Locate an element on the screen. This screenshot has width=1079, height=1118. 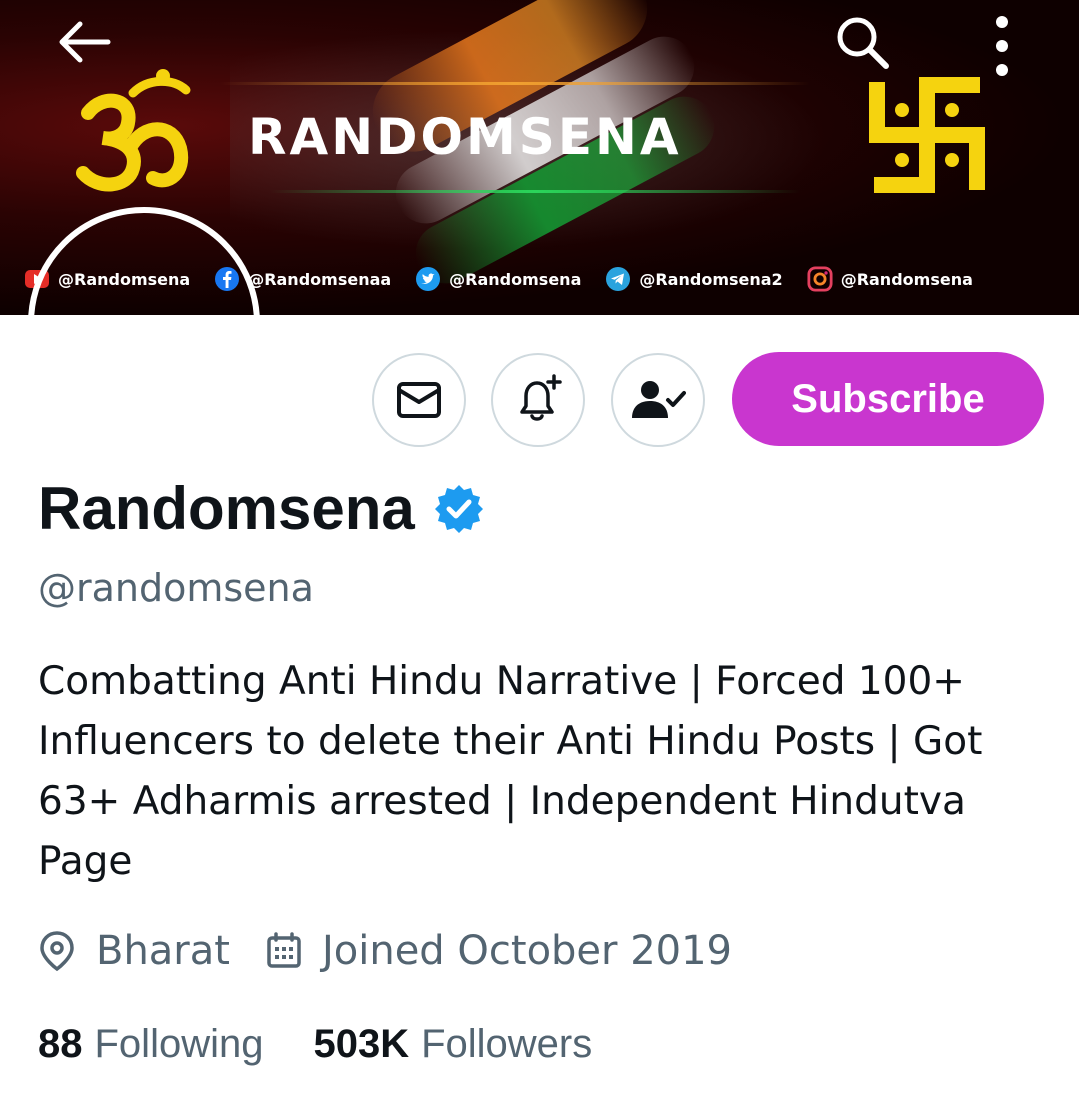
following-label: Following is located at coordinates (179, 1044).